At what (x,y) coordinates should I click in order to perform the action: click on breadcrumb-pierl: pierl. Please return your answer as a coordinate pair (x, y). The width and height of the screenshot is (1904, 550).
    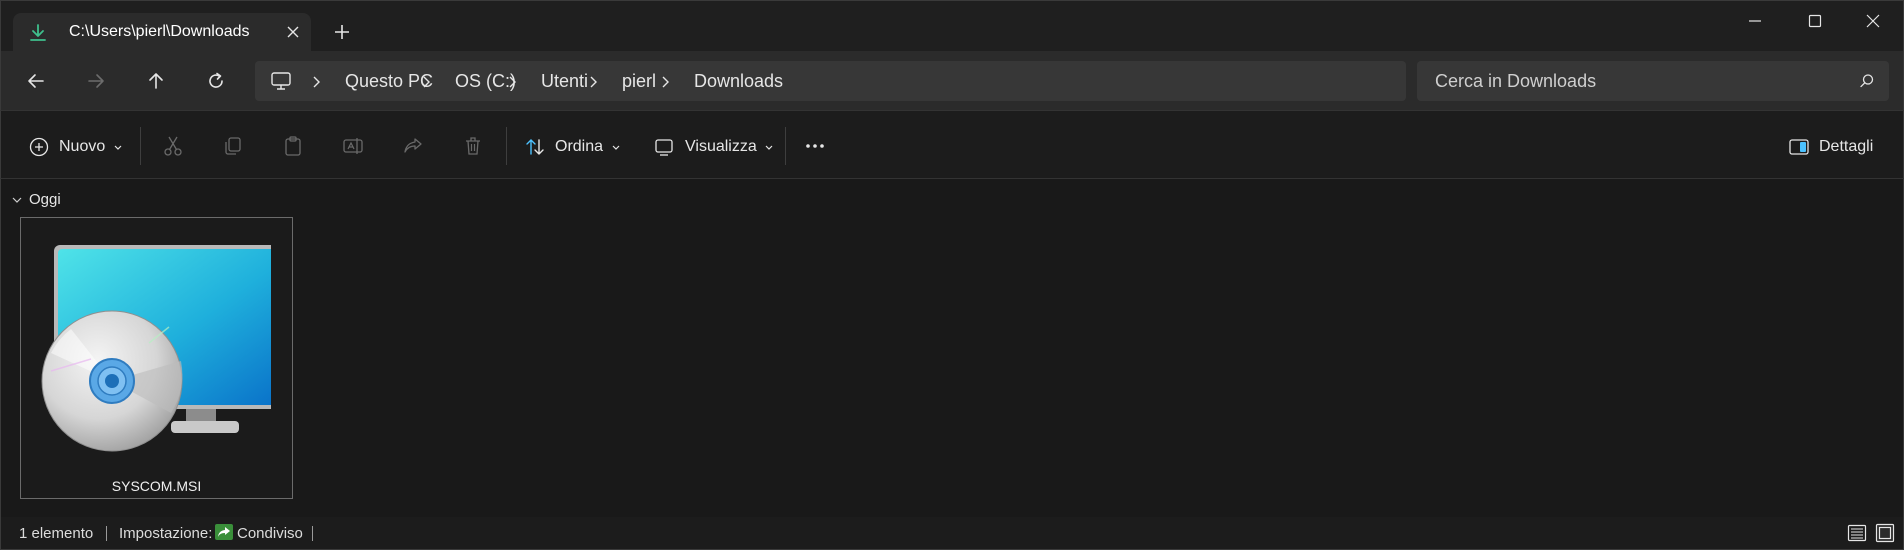
    Looking at the image, I should click on (639, 81).